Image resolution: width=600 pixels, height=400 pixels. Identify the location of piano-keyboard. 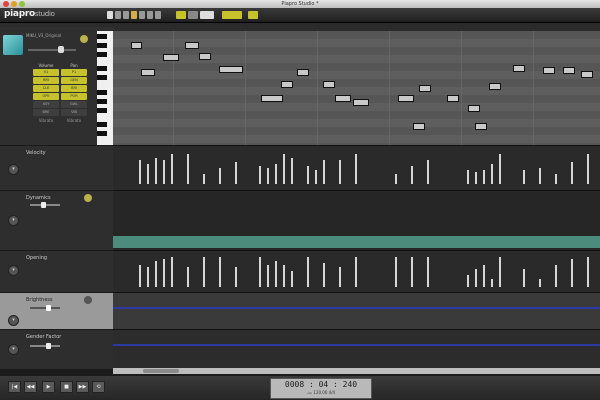
(105, 88).